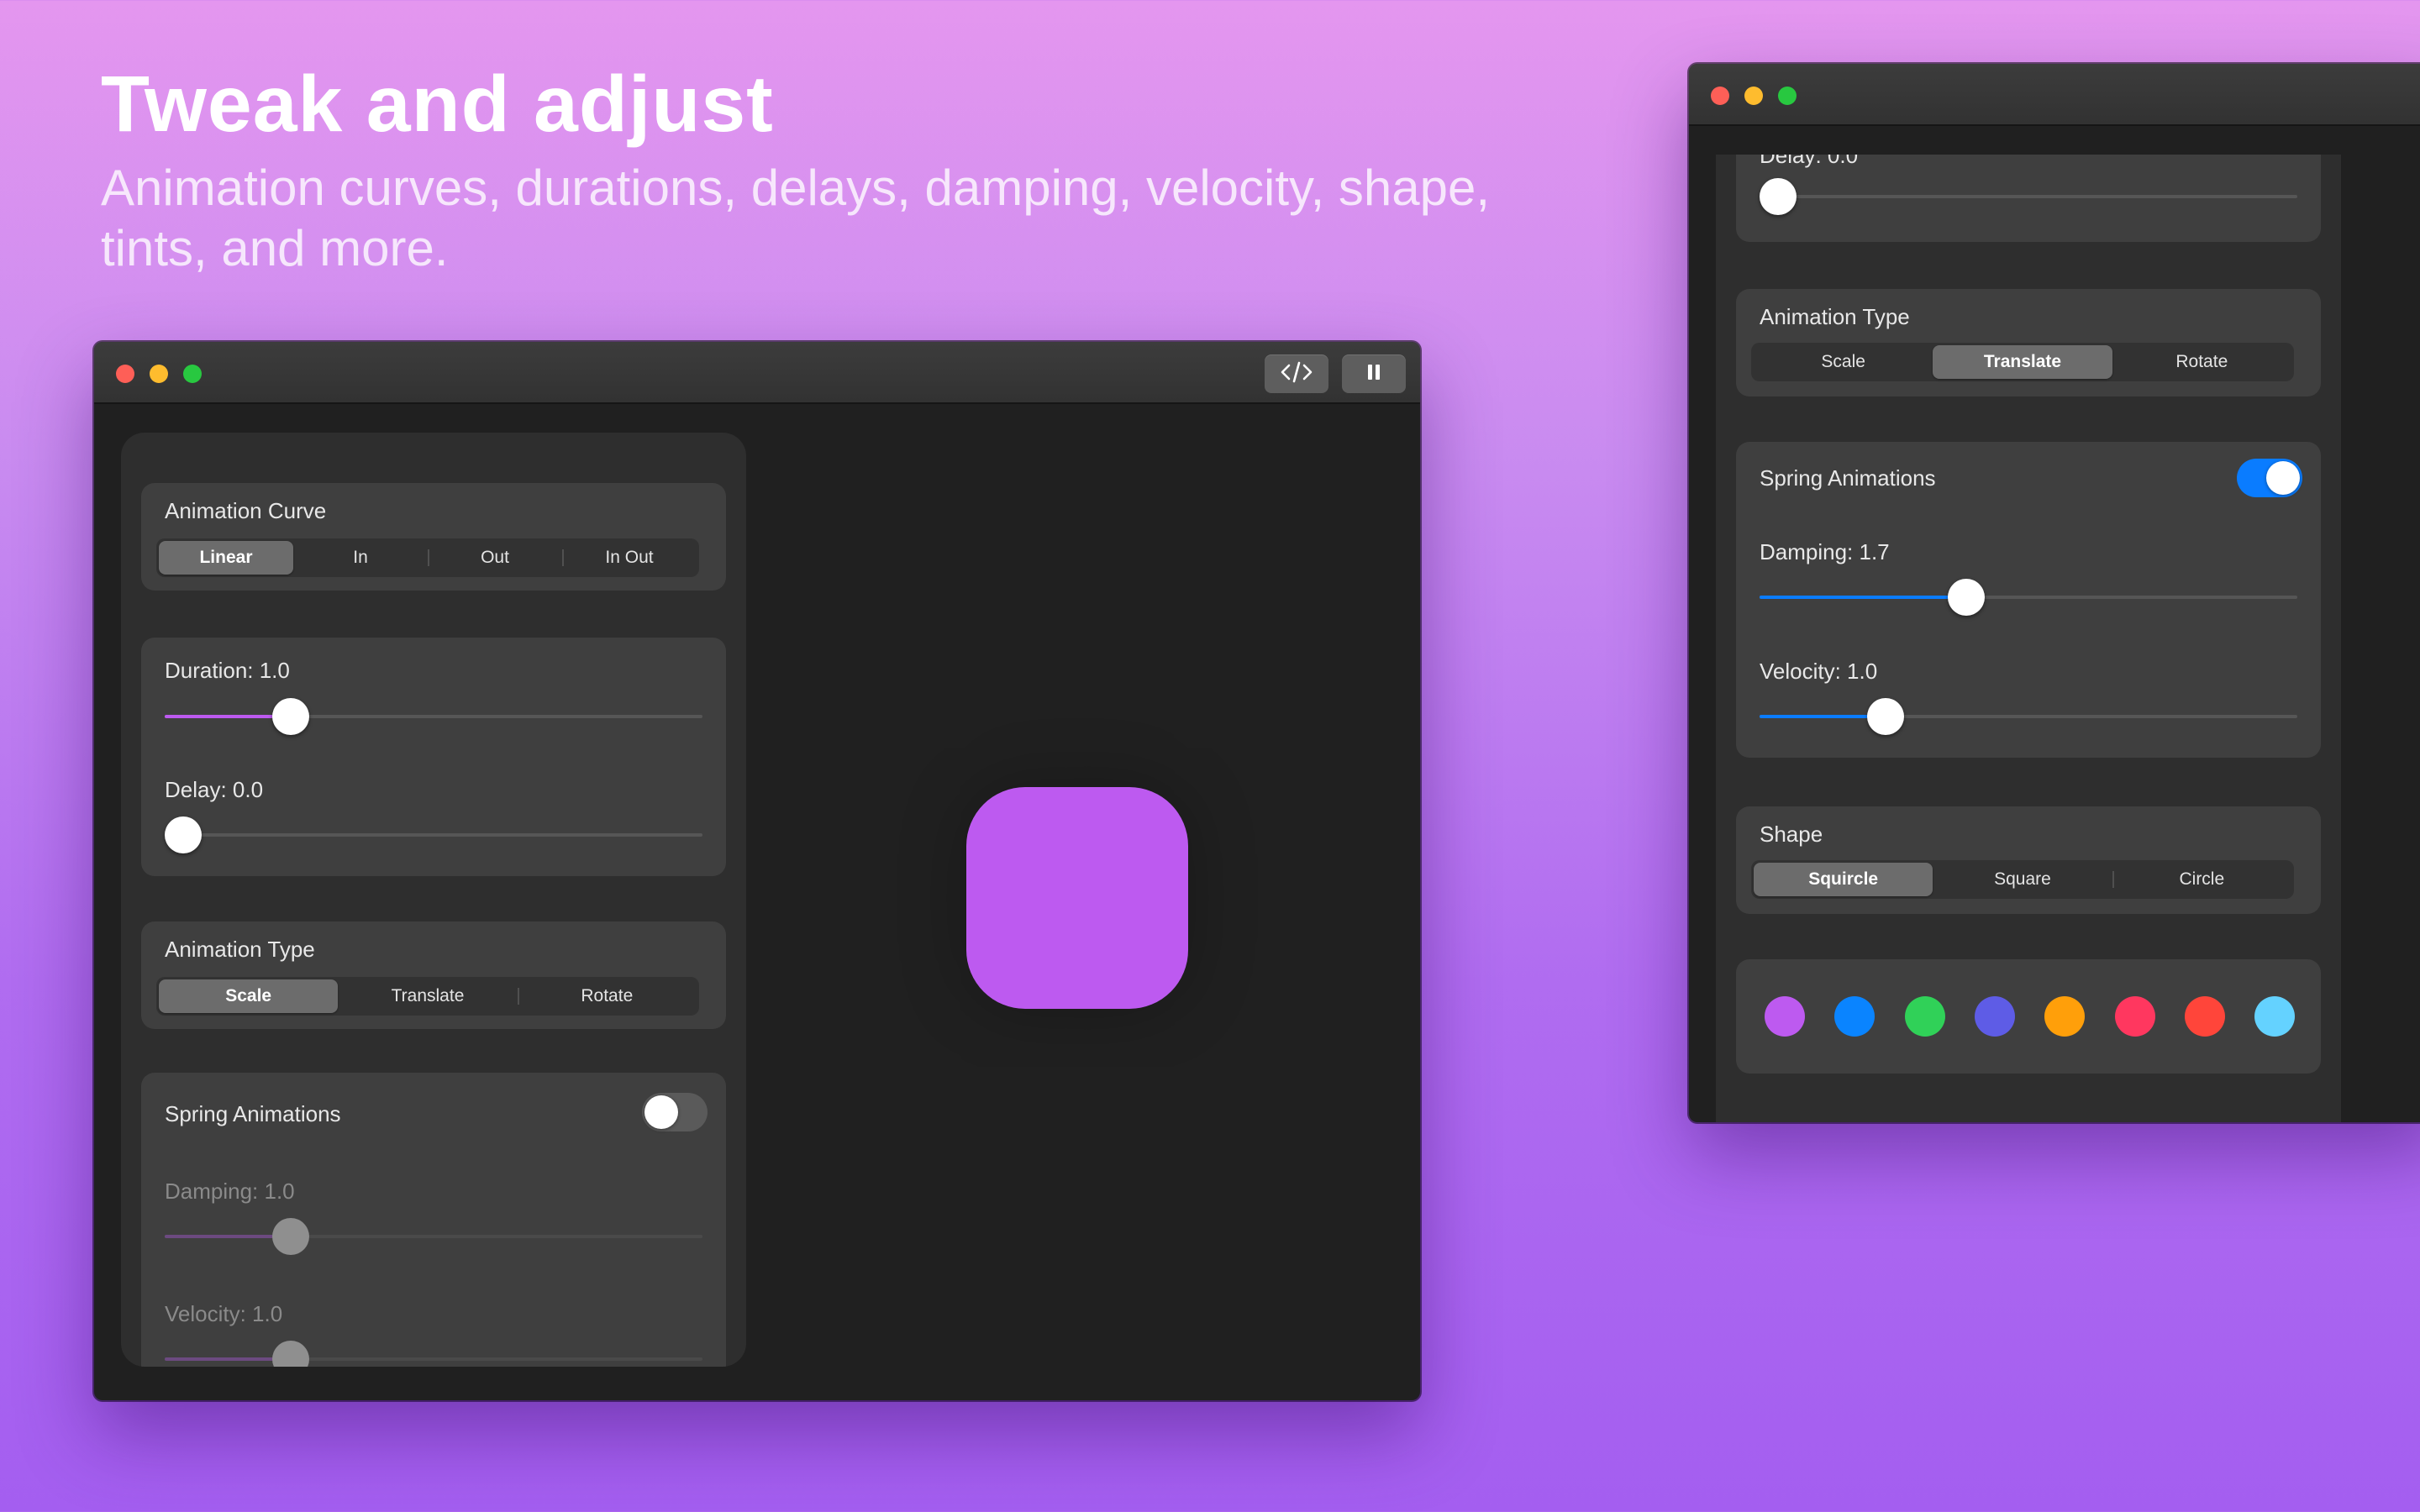  I want to click on shape-label: Shape, so click(1792, 834).